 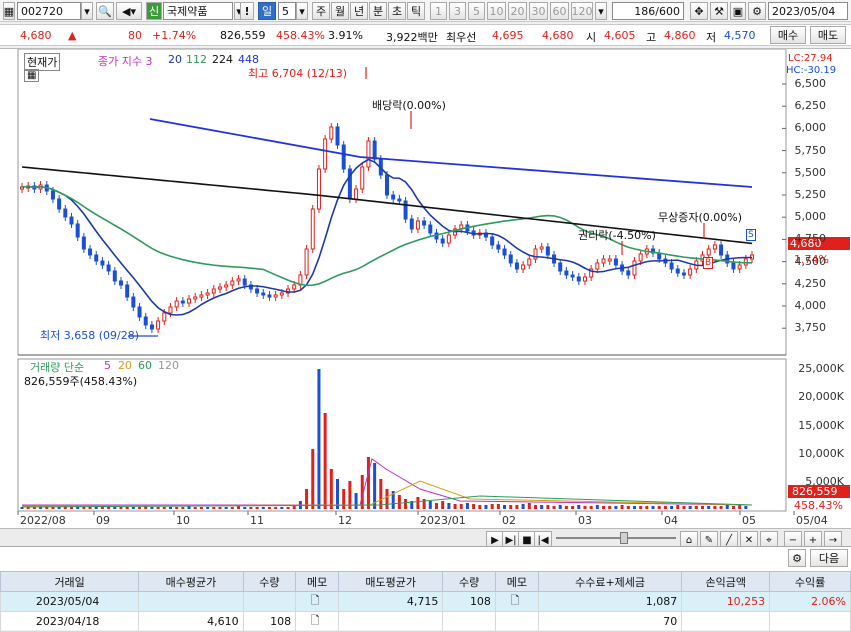 What do you see at coordinates (257, 520) in the screenshot?
I see `date-tick-label: 11` at bounding box center [257, 520].